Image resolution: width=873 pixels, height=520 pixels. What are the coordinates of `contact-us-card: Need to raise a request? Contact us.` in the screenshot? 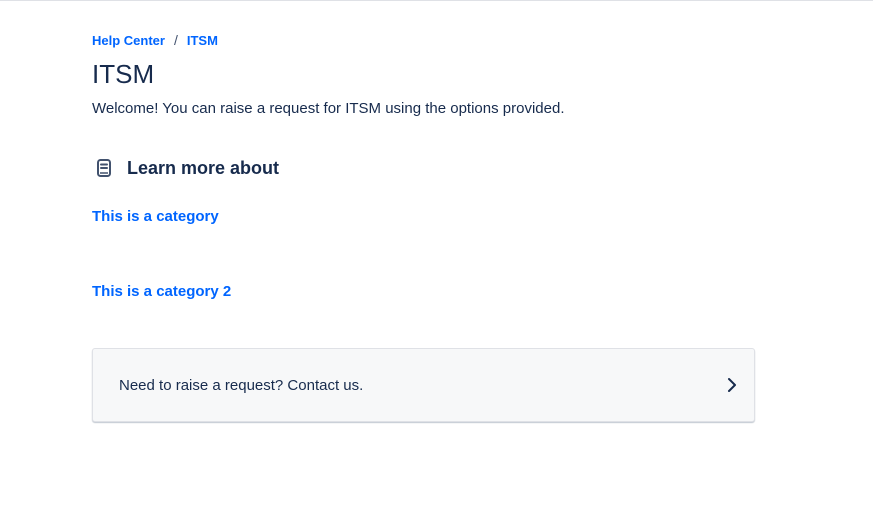 It's located at (423, 385).